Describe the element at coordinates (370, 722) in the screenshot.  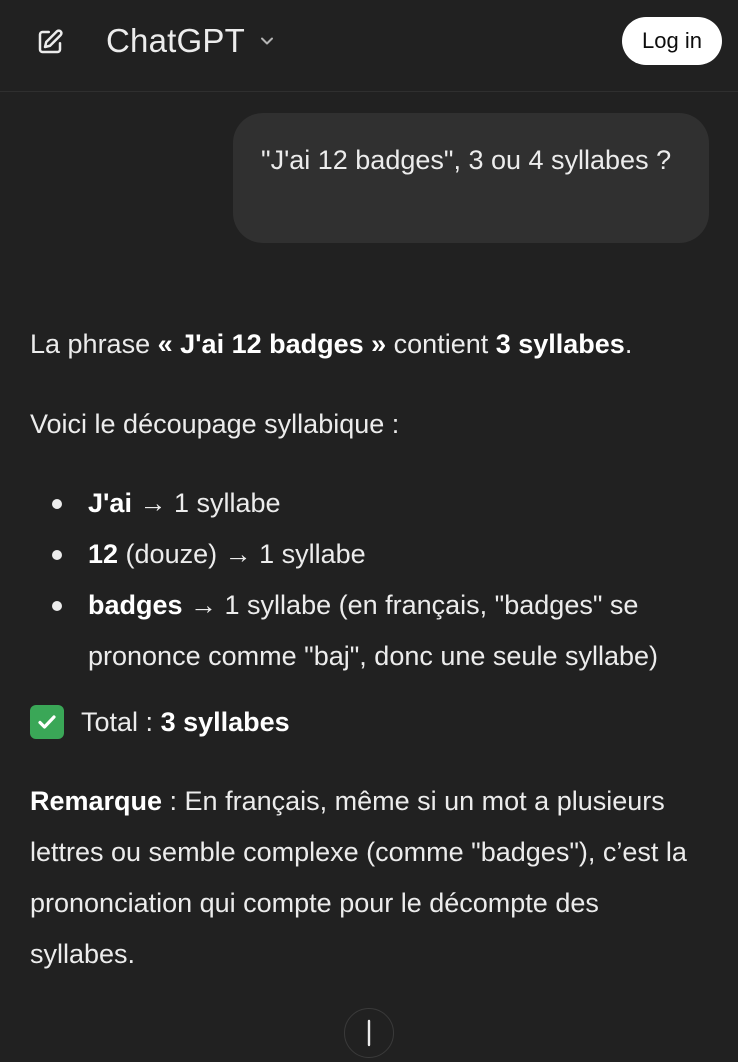
I see `total-line: Total : 3 syllabes` at that location.